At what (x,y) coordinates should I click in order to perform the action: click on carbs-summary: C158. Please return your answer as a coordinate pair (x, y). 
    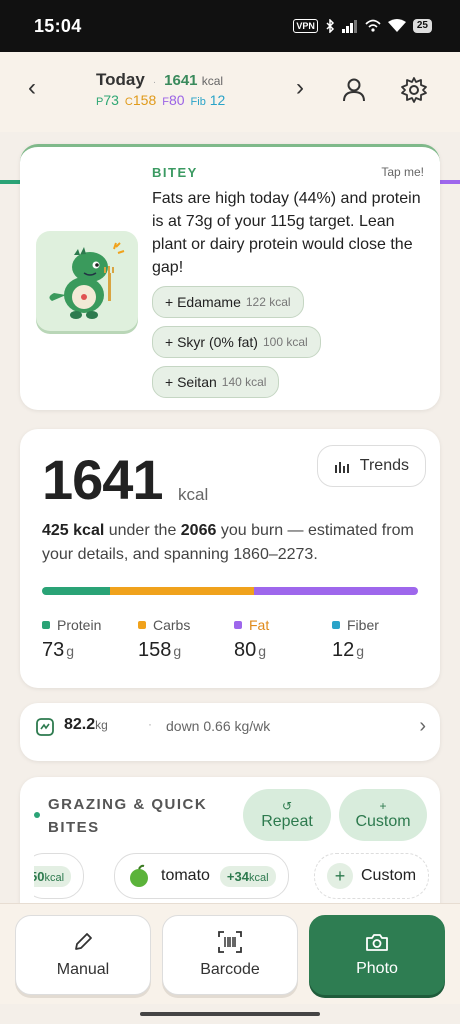
    Looking at the image, I should click on (140, 100).